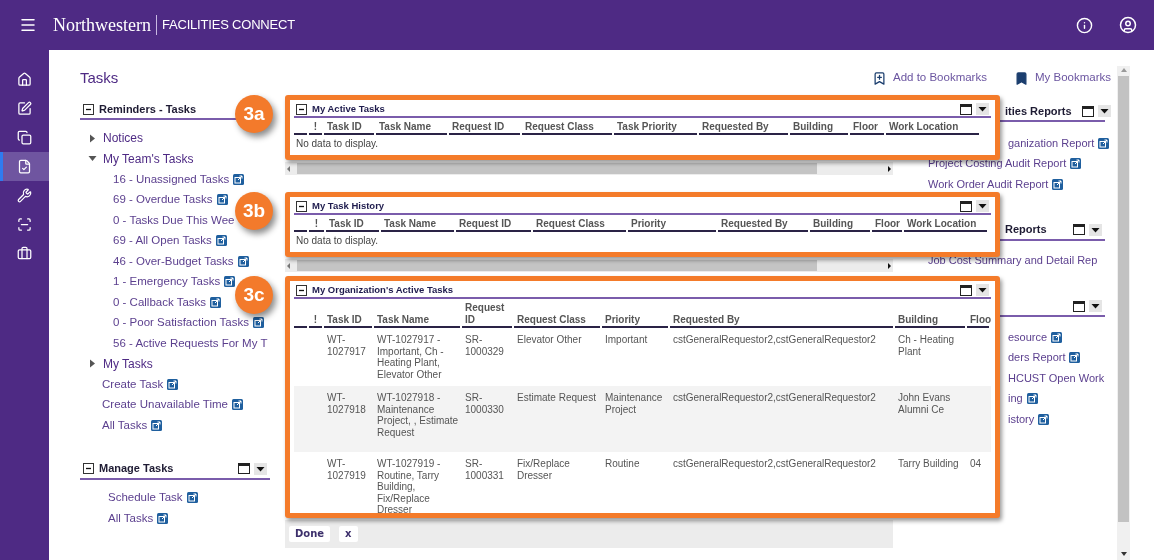 The image size is (1154, 560). What do you see at coordinates (145, 498) in the screenshot?
I see `task-link: Schedule Task` at bounding box center [145, 498].